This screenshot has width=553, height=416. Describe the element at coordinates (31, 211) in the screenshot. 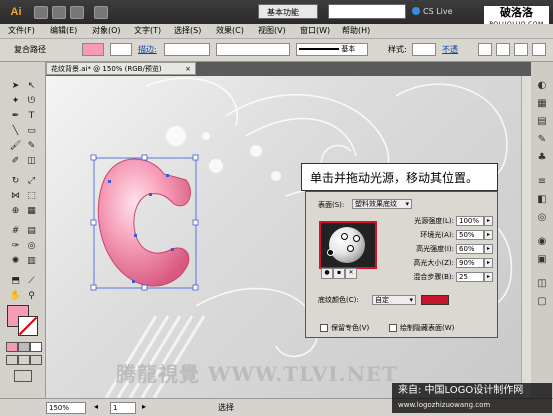

I see `perspective-grid-tool-icon: ▦` at that location.